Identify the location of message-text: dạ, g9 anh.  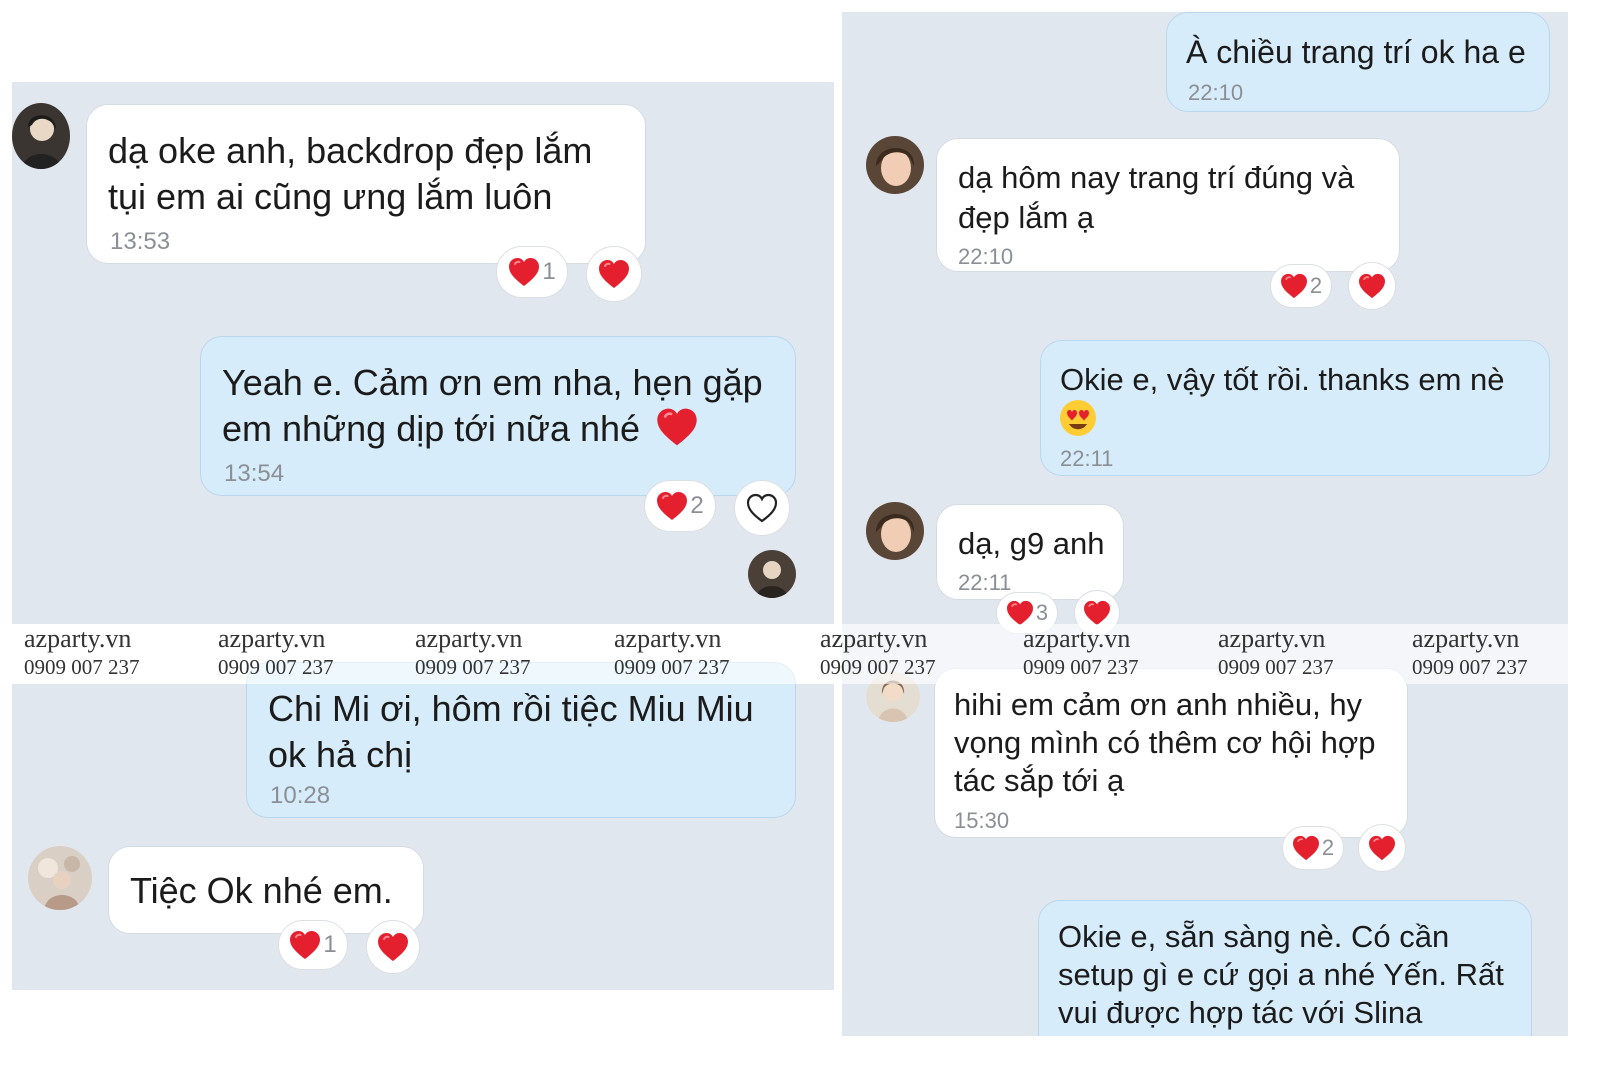
(1031, 543).